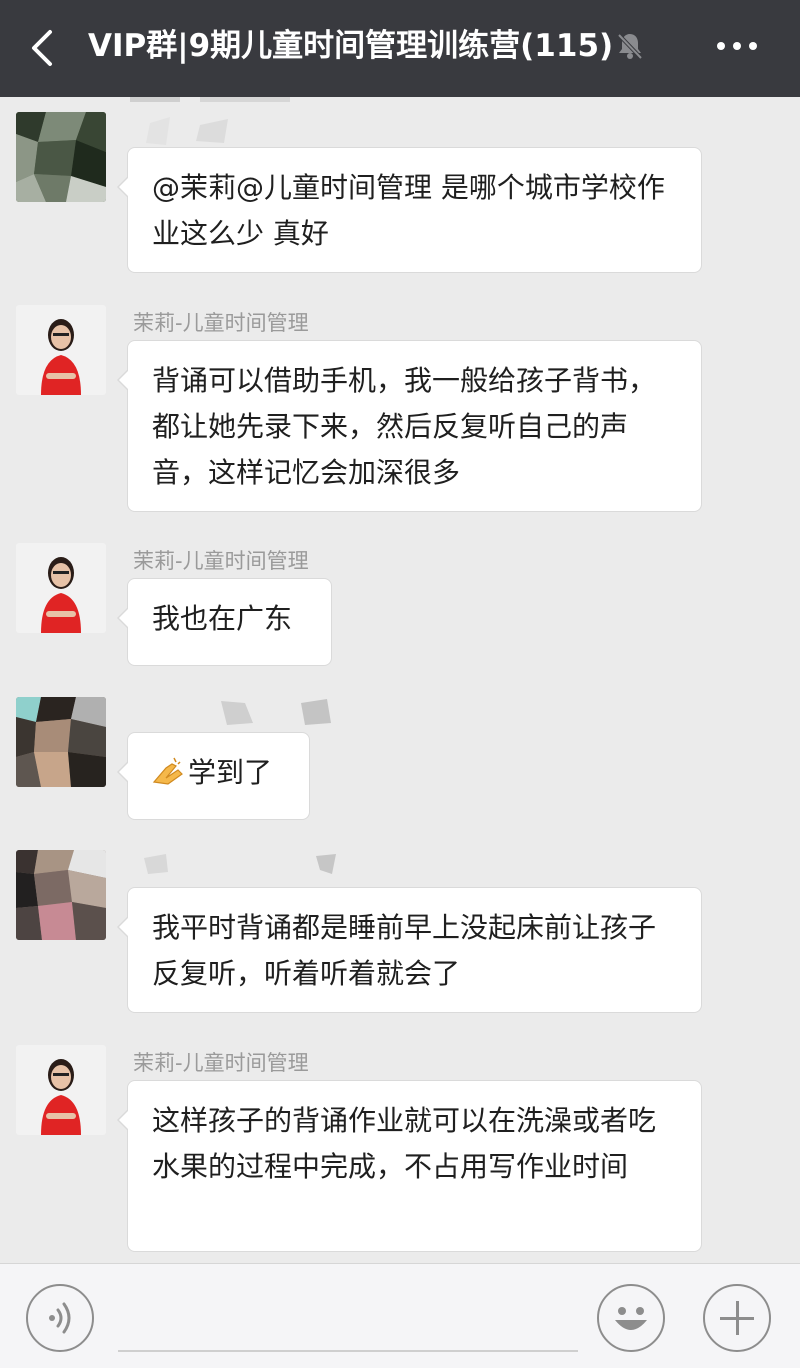  I want to click on message-bubble: 这样孩子的背诵作业就可以在洗澡或者吃水果的过程中完成，不占用写作业时间, so click(409, 1166).